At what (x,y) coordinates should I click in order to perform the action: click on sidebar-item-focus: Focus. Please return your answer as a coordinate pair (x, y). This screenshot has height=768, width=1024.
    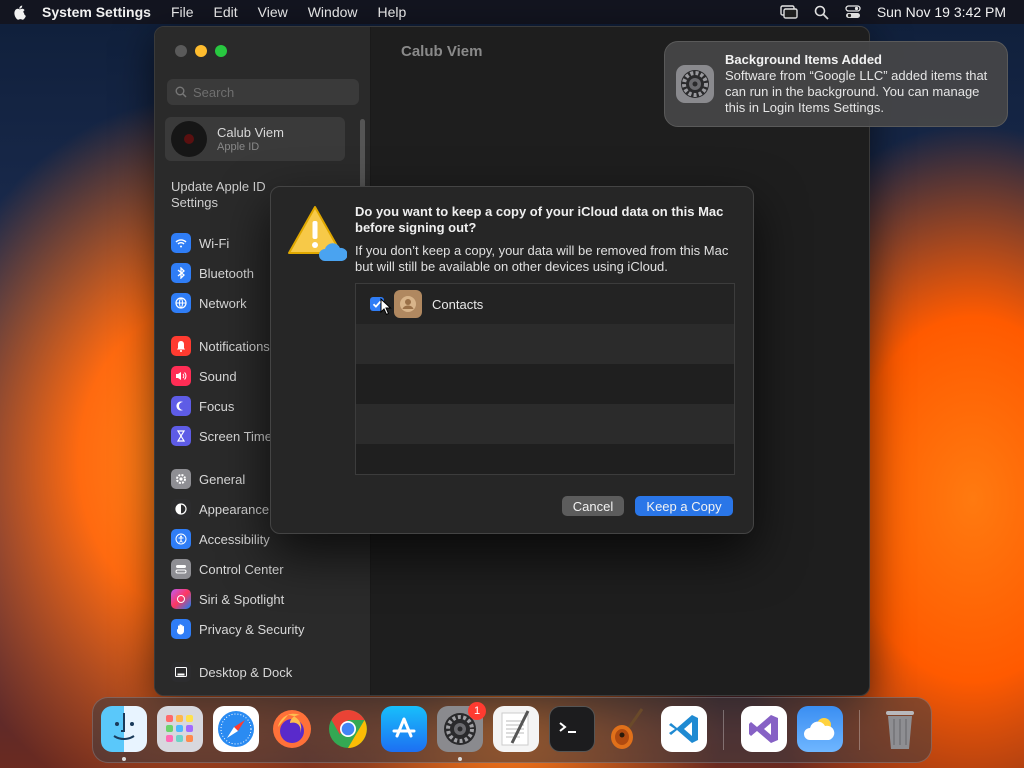
    Looking at the image, I should click on (202, 406).